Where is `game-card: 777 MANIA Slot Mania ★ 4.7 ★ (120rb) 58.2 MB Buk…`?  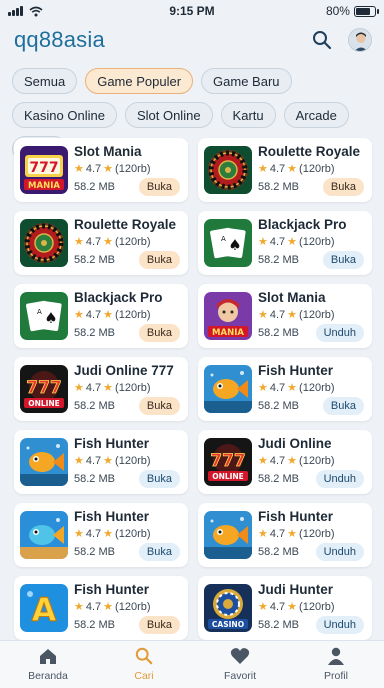 game-card: 777 MANIA Slot Mania ★ 4.7 ★ (120rb) 58.2 MB Buk… is located at coordinates (101, 170).